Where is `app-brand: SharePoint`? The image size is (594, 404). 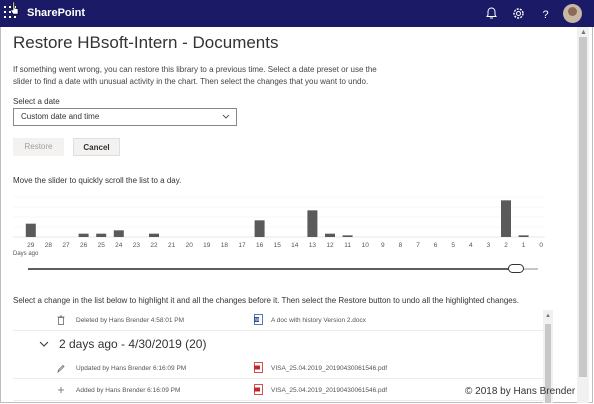
app-brand: SharePoint is located at coordinates (56, 13).